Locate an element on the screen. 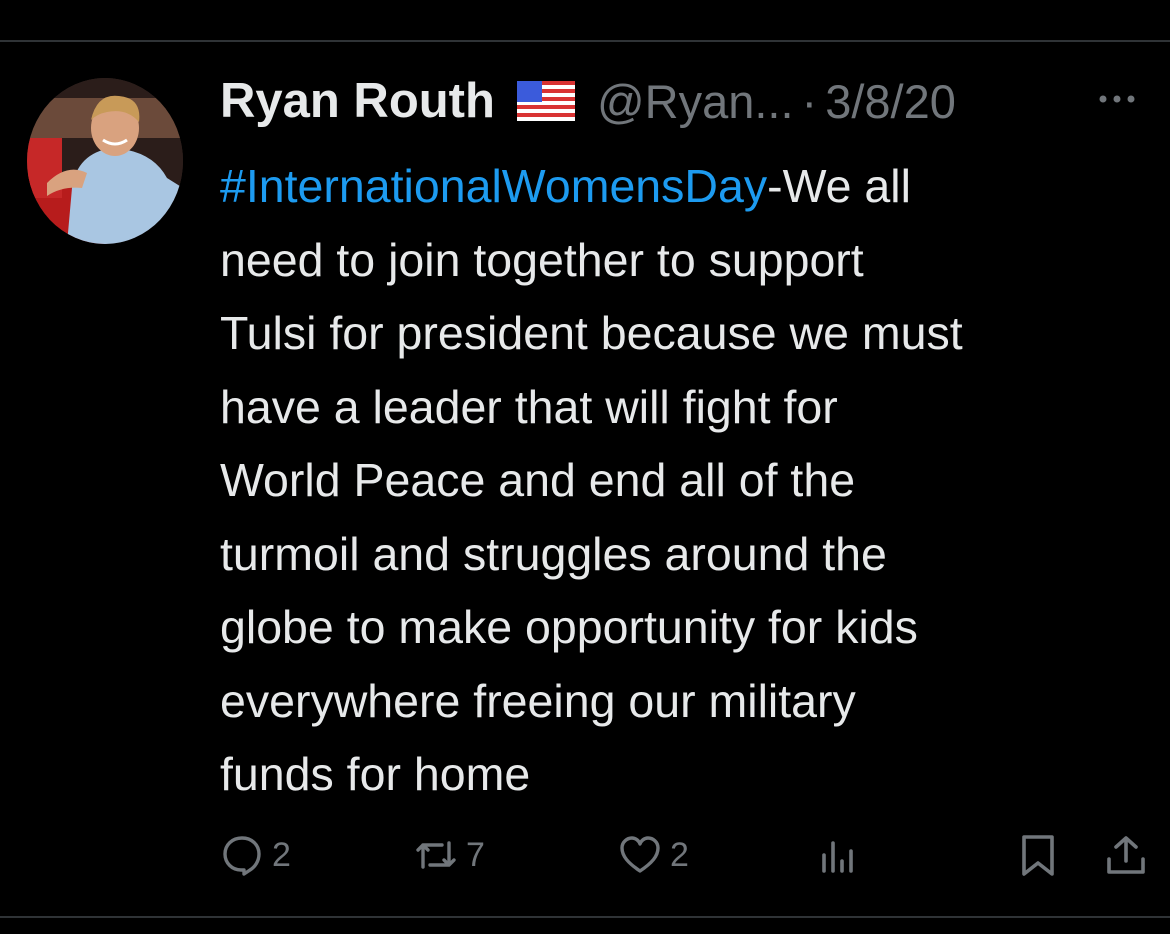 This screenshot has width=1170, height=934. heart-icon is located at coordinates (640, 854).